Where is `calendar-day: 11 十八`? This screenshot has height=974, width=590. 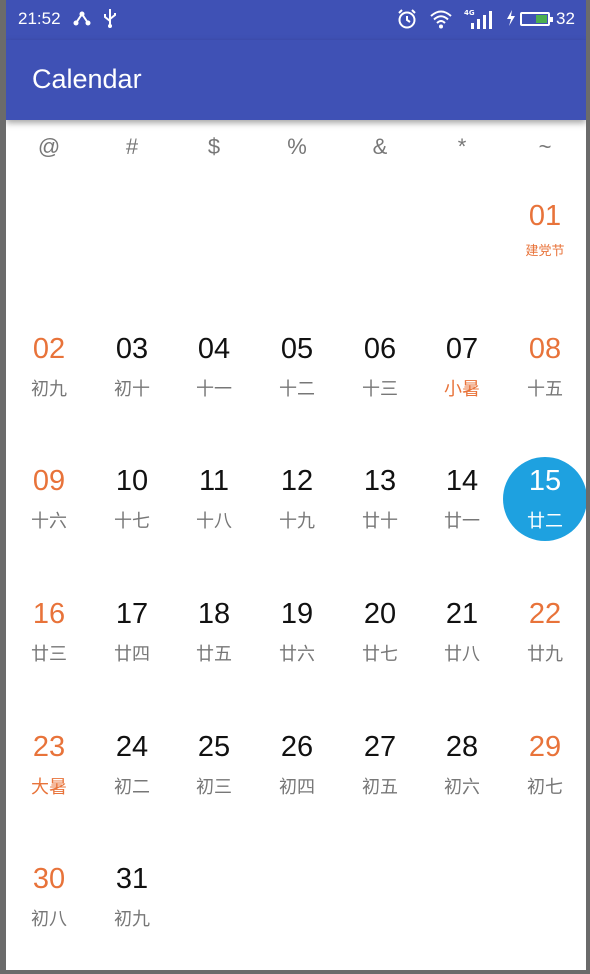 calendar-day: 11 十八 is located at coordinates (214, 515).